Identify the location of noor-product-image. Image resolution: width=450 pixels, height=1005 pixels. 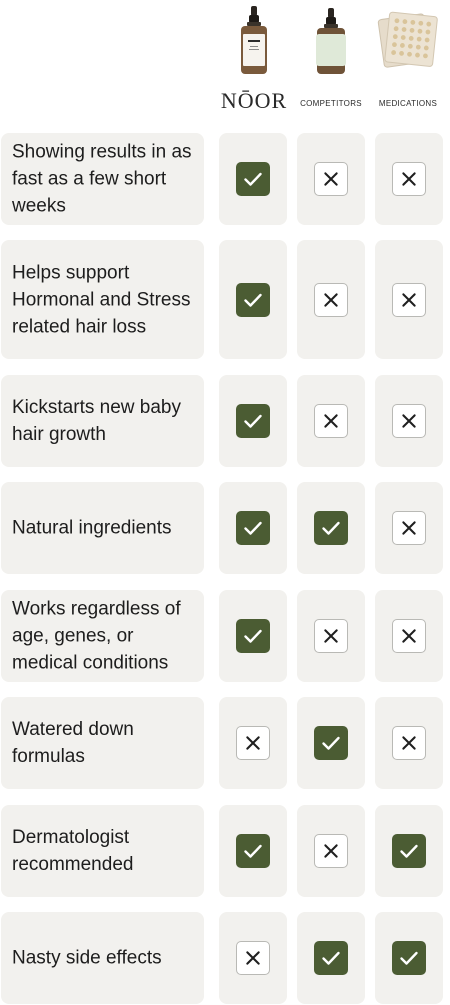
(254, 40).